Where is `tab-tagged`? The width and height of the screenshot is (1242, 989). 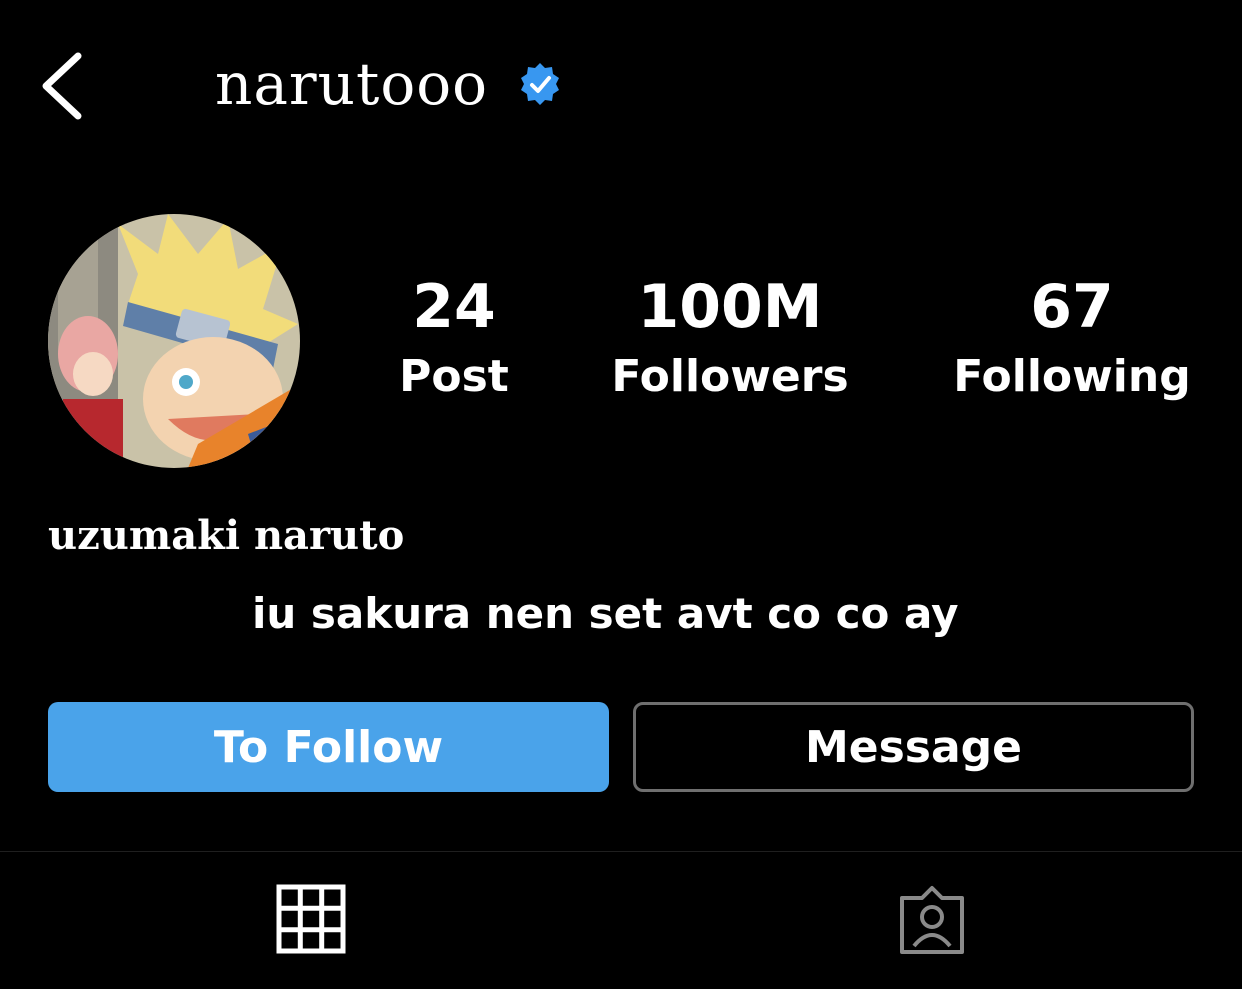
tab-tagged is located at coordinates (932, 920).